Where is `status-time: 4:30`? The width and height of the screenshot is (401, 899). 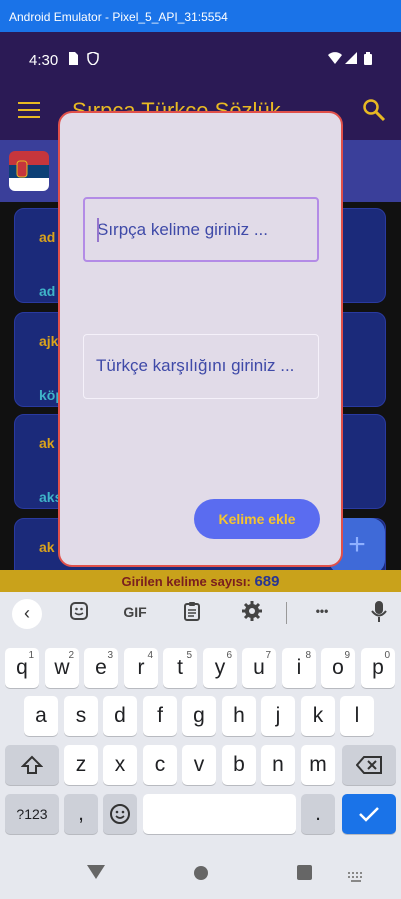 status-time: 4:30 is located at coordinates (44, 60).